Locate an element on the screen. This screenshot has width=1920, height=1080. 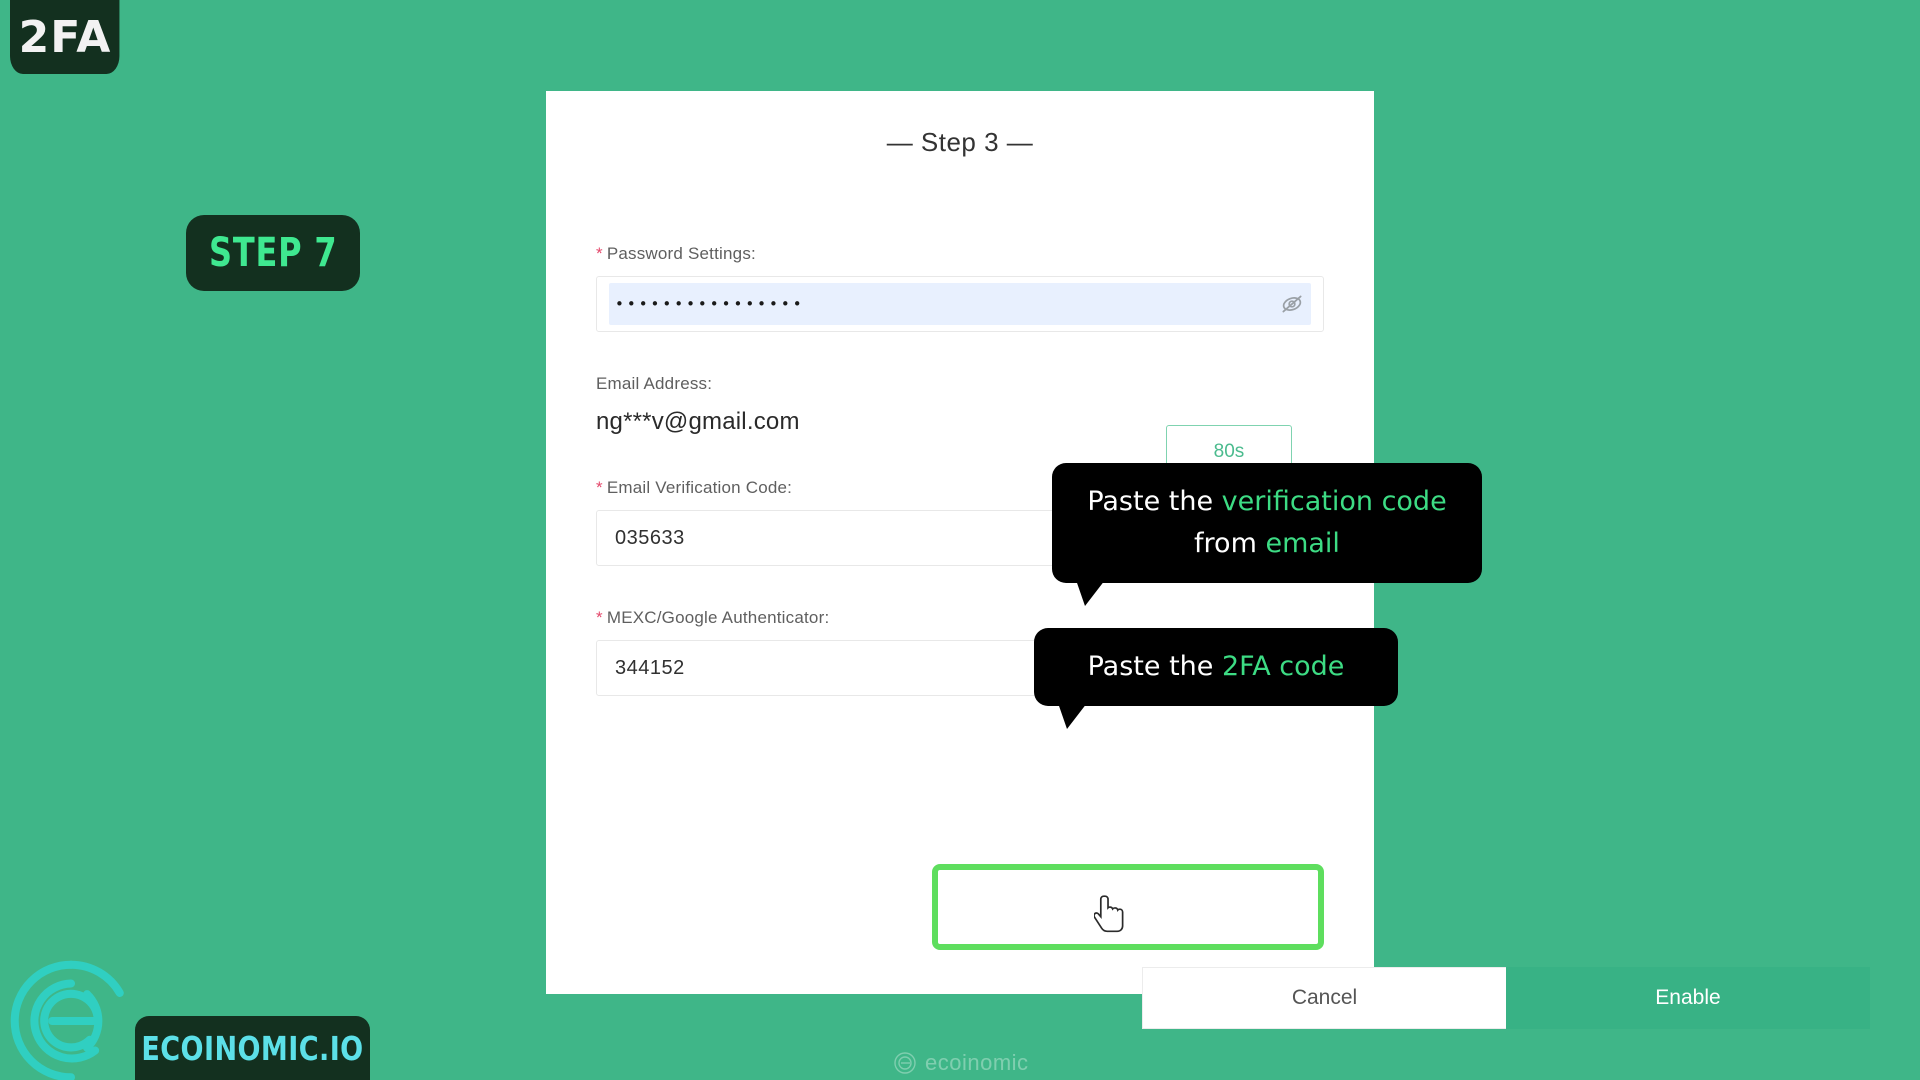
brand-badge: ECOINOMIC.IO is located at coordinates (252, 1048).